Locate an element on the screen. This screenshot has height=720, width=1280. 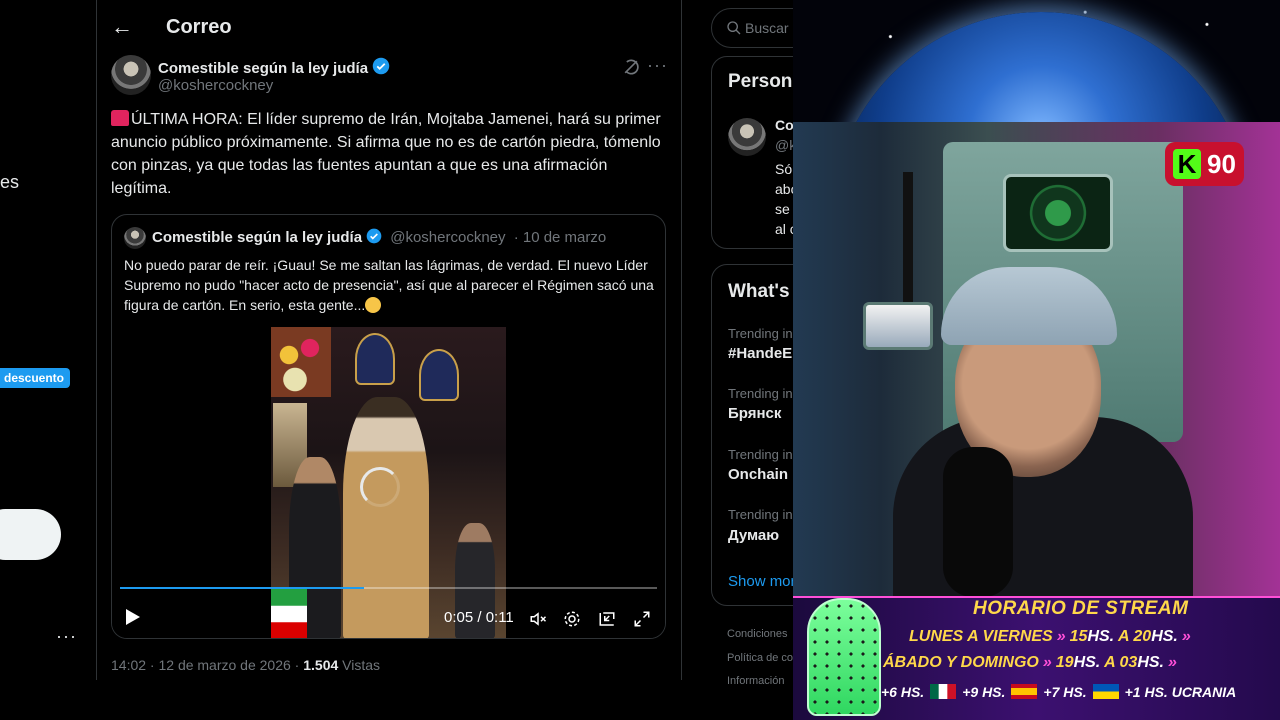
cactus-mascot-icon is located at coordinates (844, 657).